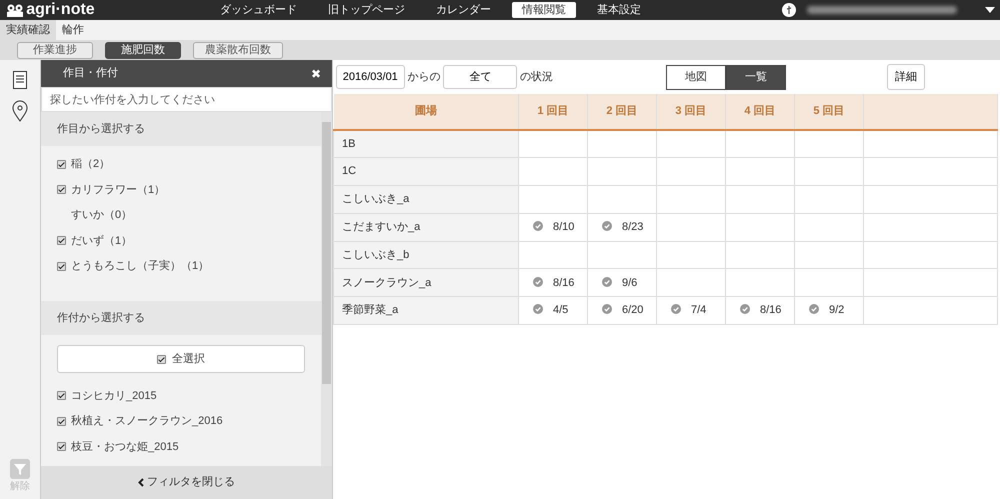  What do you see at coordinates (426, 200) in the screenshot?
I see `field-name-cell: こしいぶき_a` at bounding box center [426, 200].